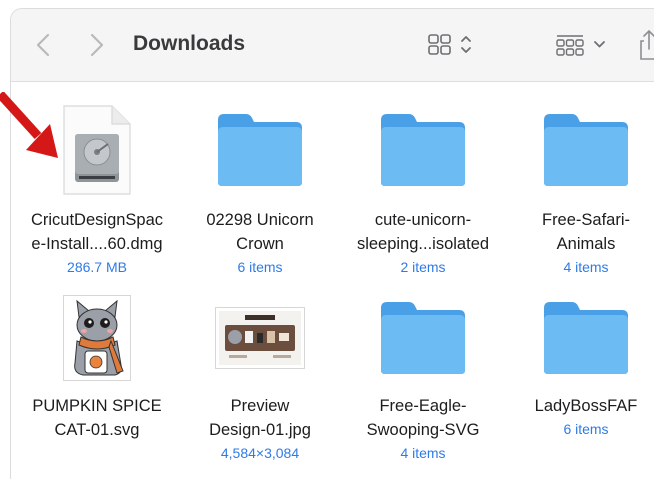 Image resolution: width=654 pixels, height=479 pixels. I want to click on group-by-button, so click(583, 45).